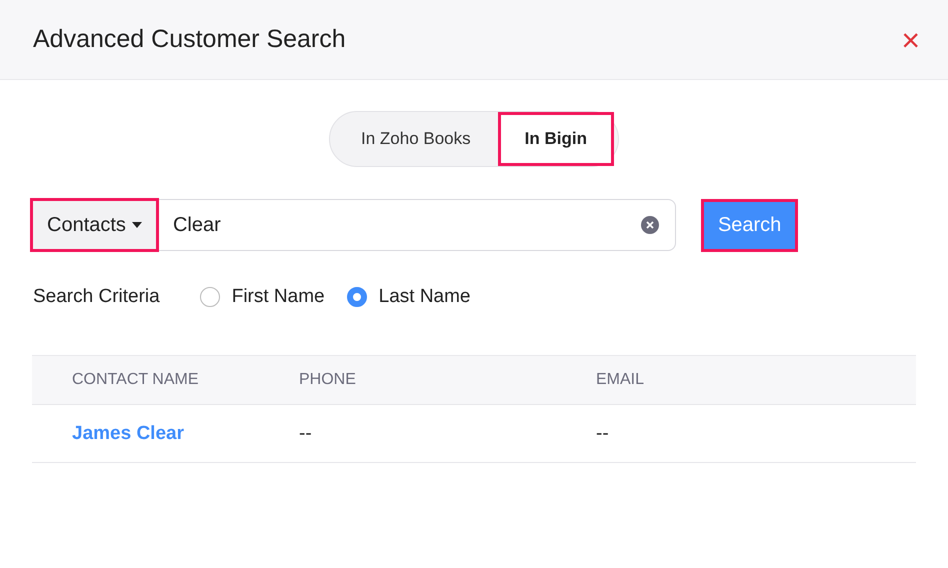 This screenshot has width=948, height=568. Describe the element at coordinates (94, 225) in the screenshot. I see `module-dropdown: Contacts` at that location.